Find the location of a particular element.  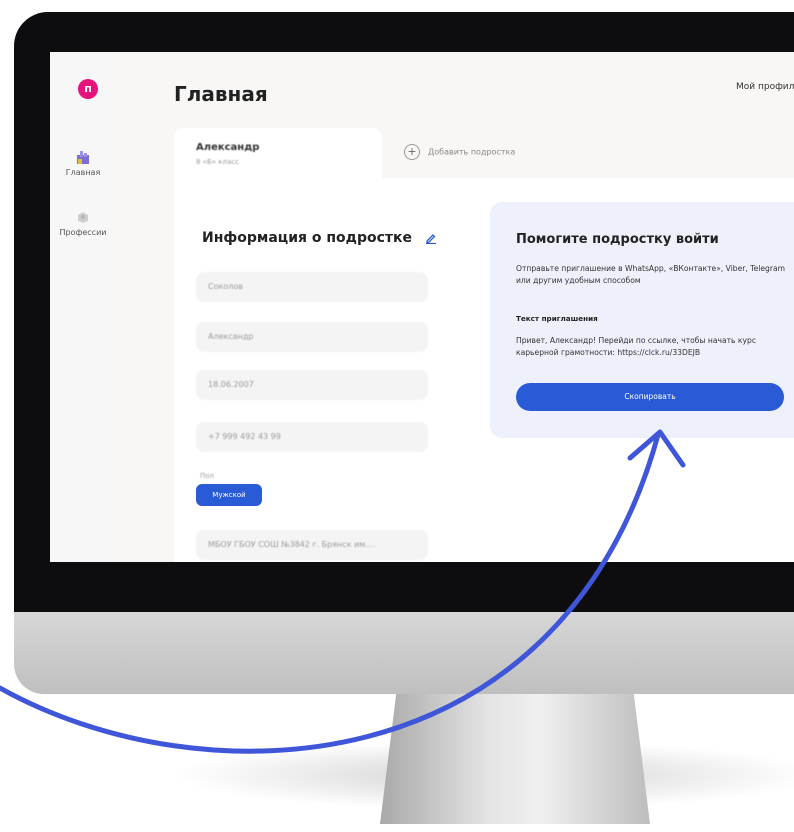

sidebar-item-label: Профессии is located at coordinates (83, 232).